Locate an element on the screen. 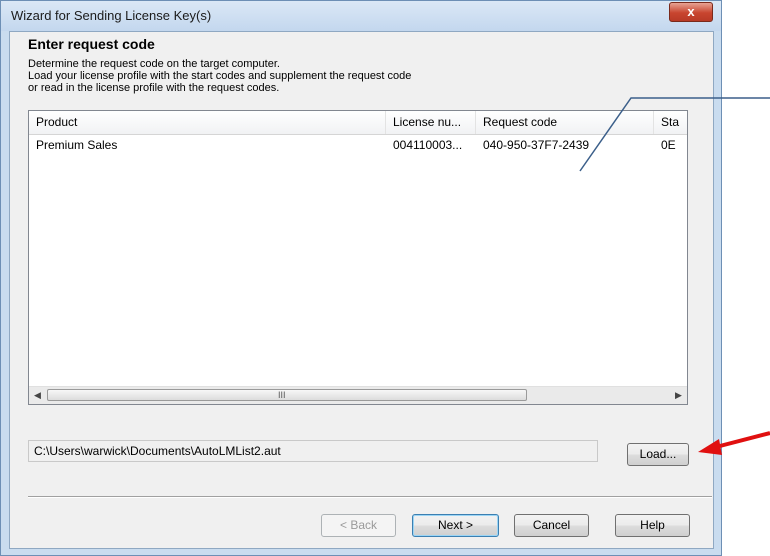 Image resolution: width=770 pixels, height=556 pixels. back-button: < Back is located at coordinates (358, 525).